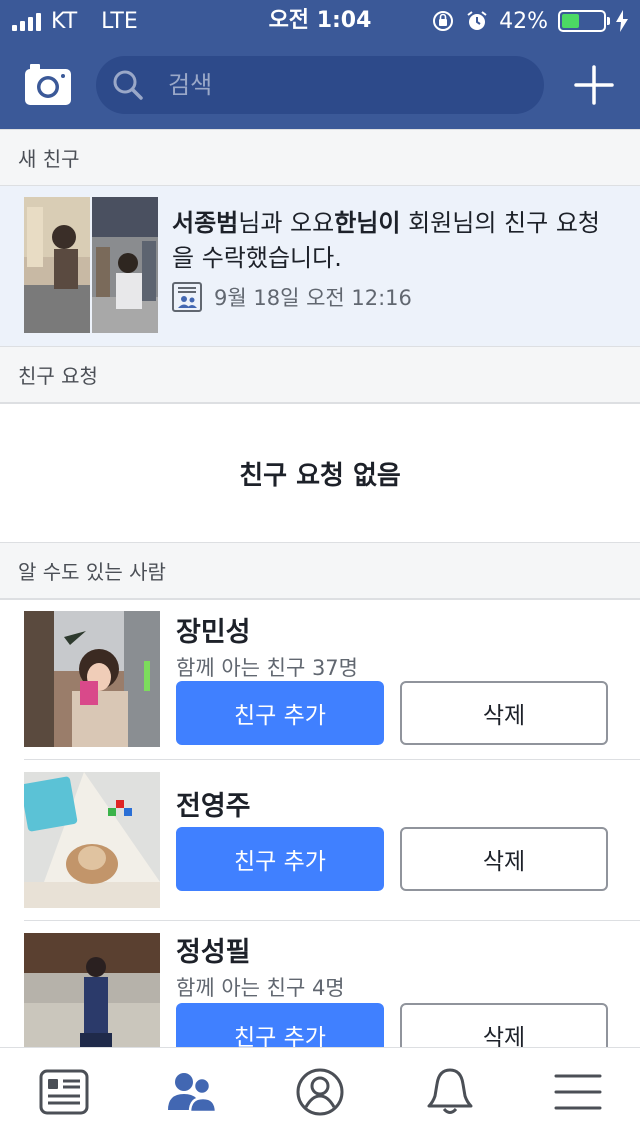 The width and height of the screenshot is (640, 1136). I want to click on notification-text: 서종범님과 오요한님이 회원님의 친구 요청을 수락했습니다., so click(386, 240).